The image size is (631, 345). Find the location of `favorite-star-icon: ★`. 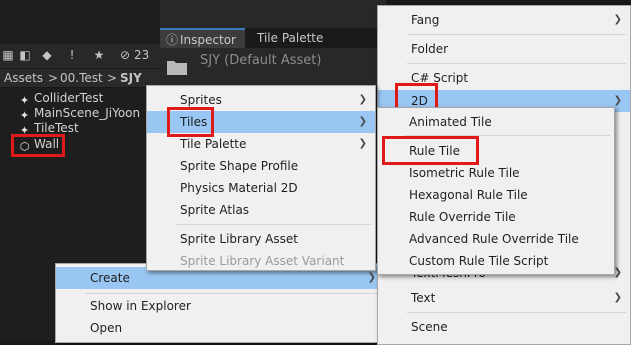

favorite-star-icon: ★ is located at coordinates (99, 55).